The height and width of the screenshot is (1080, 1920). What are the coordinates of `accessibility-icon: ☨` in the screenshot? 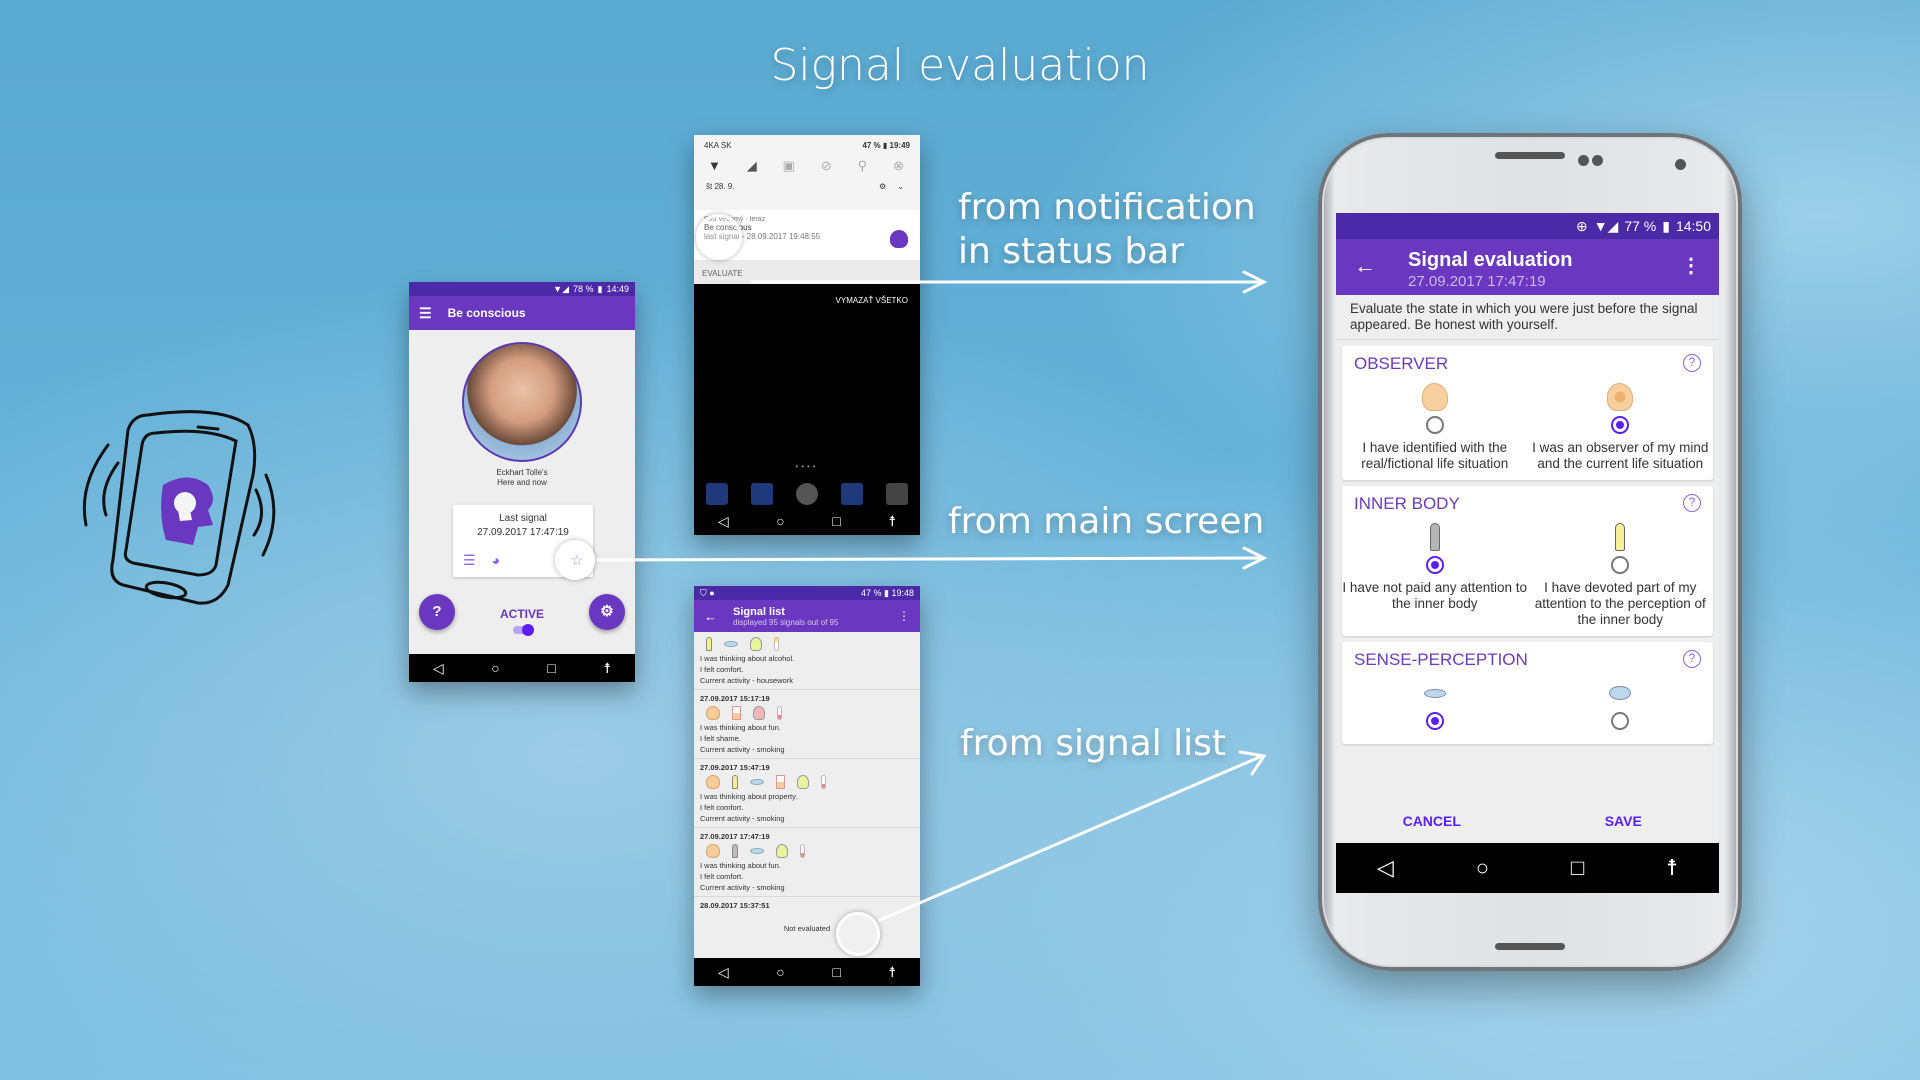 It's located at (1672, 868).